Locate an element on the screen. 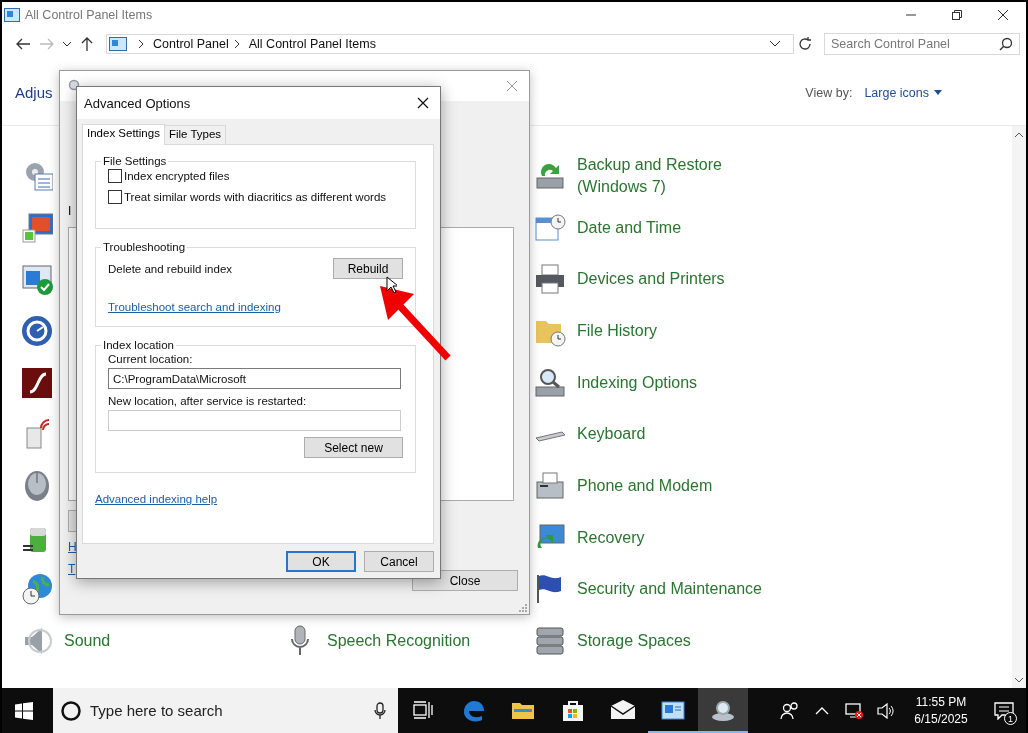  search-placeholder: Type here to search is located at coordinates (156, 710).